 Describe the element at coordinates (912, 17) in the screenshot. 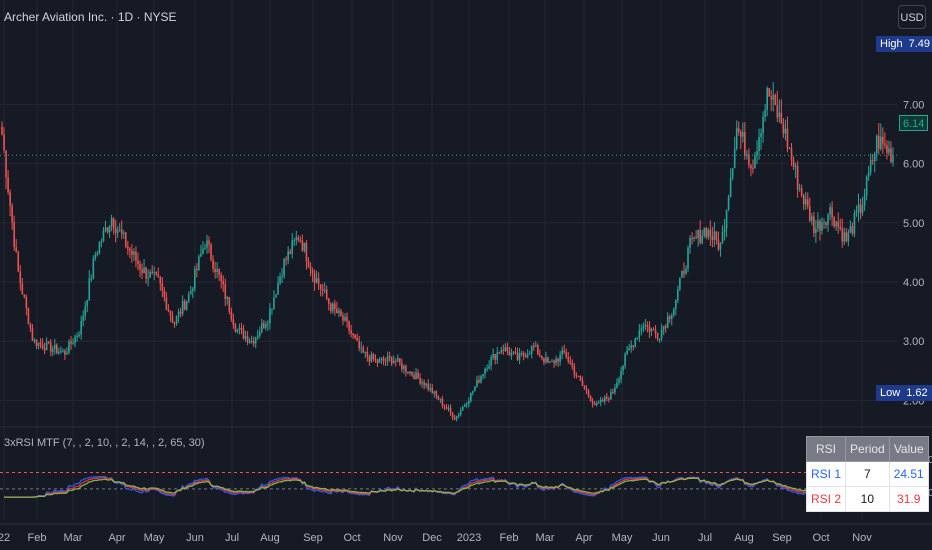

I see `currency-button: USD` at that location.